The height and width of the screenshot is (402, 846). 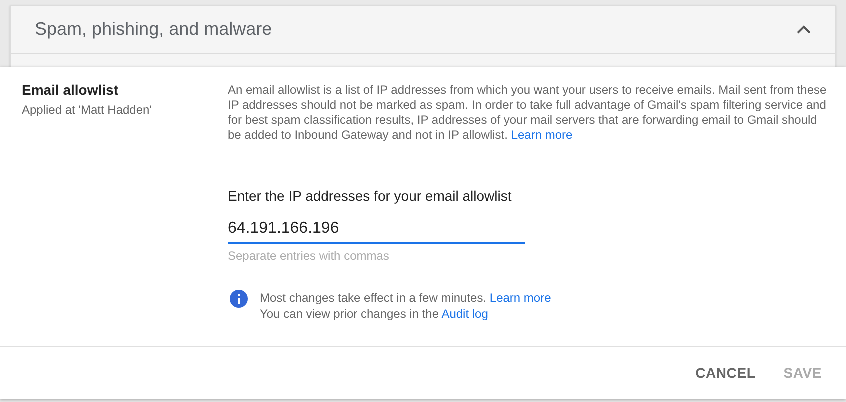 I want to click on collapse-icon, so click(x=804, y=29).